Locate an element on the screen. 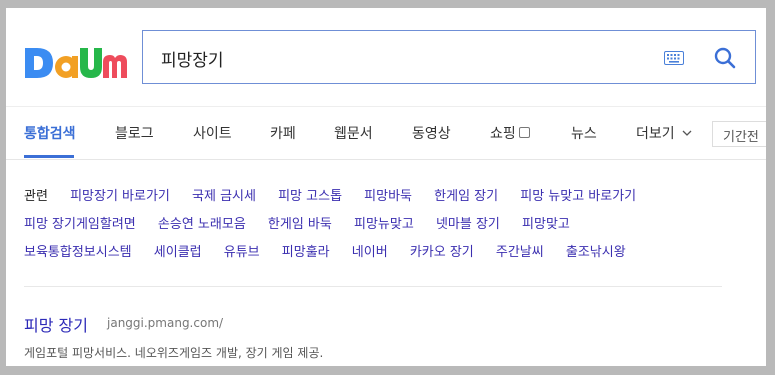 The height and width of the screenshot is (375, 775). search-tabs: 통합검색 블로그 사이트 카페 웹문서 동영상 쇼핑 뉴스 더보기 기간전 is located at coordinates (386, 133).